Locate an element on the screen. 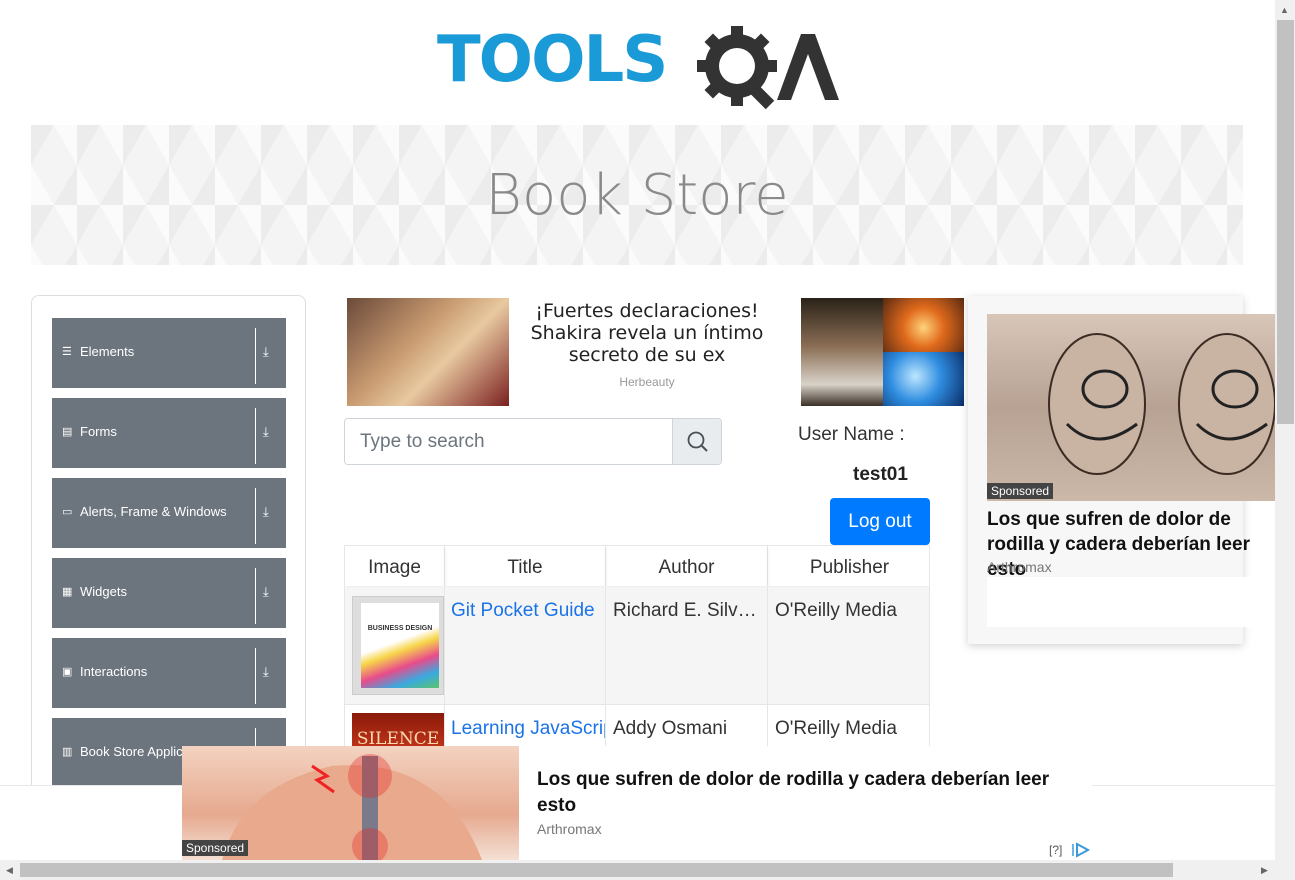  column-header-publisher: Publisher is located at coordinates (848, 566).